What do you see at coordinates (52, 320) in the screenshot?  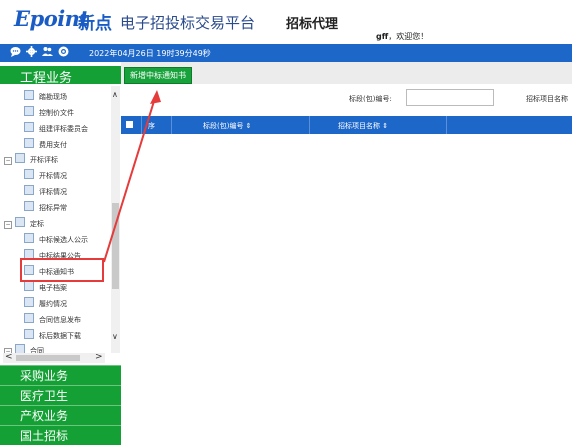 I see `tree-item-contract-publish: 合同信息发布` at bounding box center [52, 320].